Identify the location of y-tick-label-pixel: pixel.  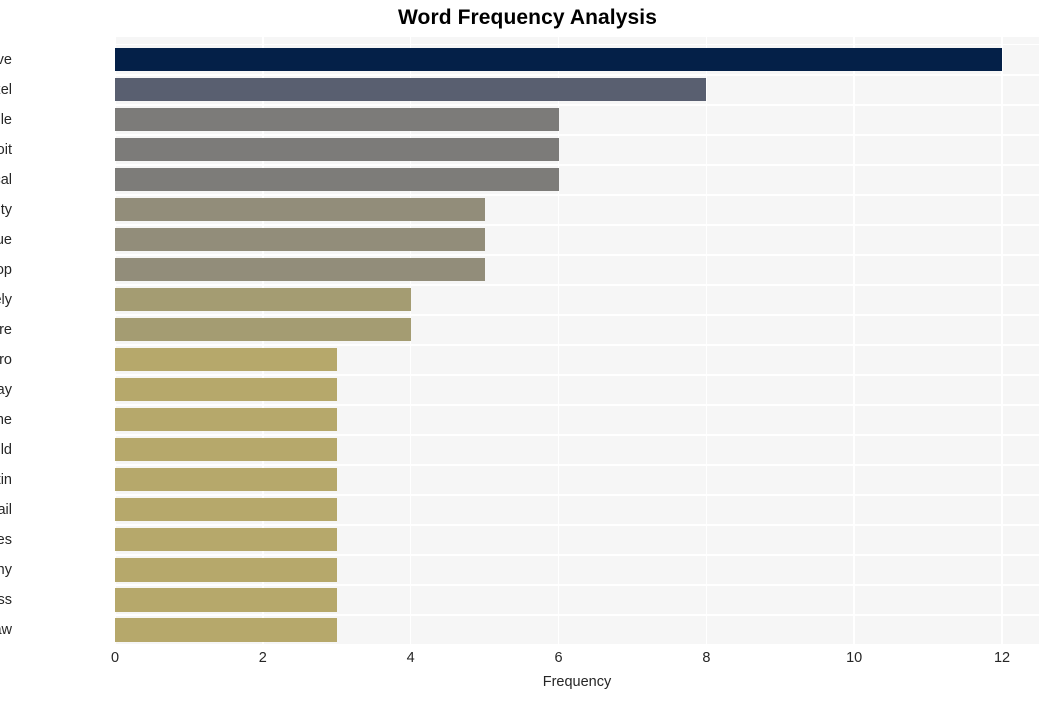
(6, 89).